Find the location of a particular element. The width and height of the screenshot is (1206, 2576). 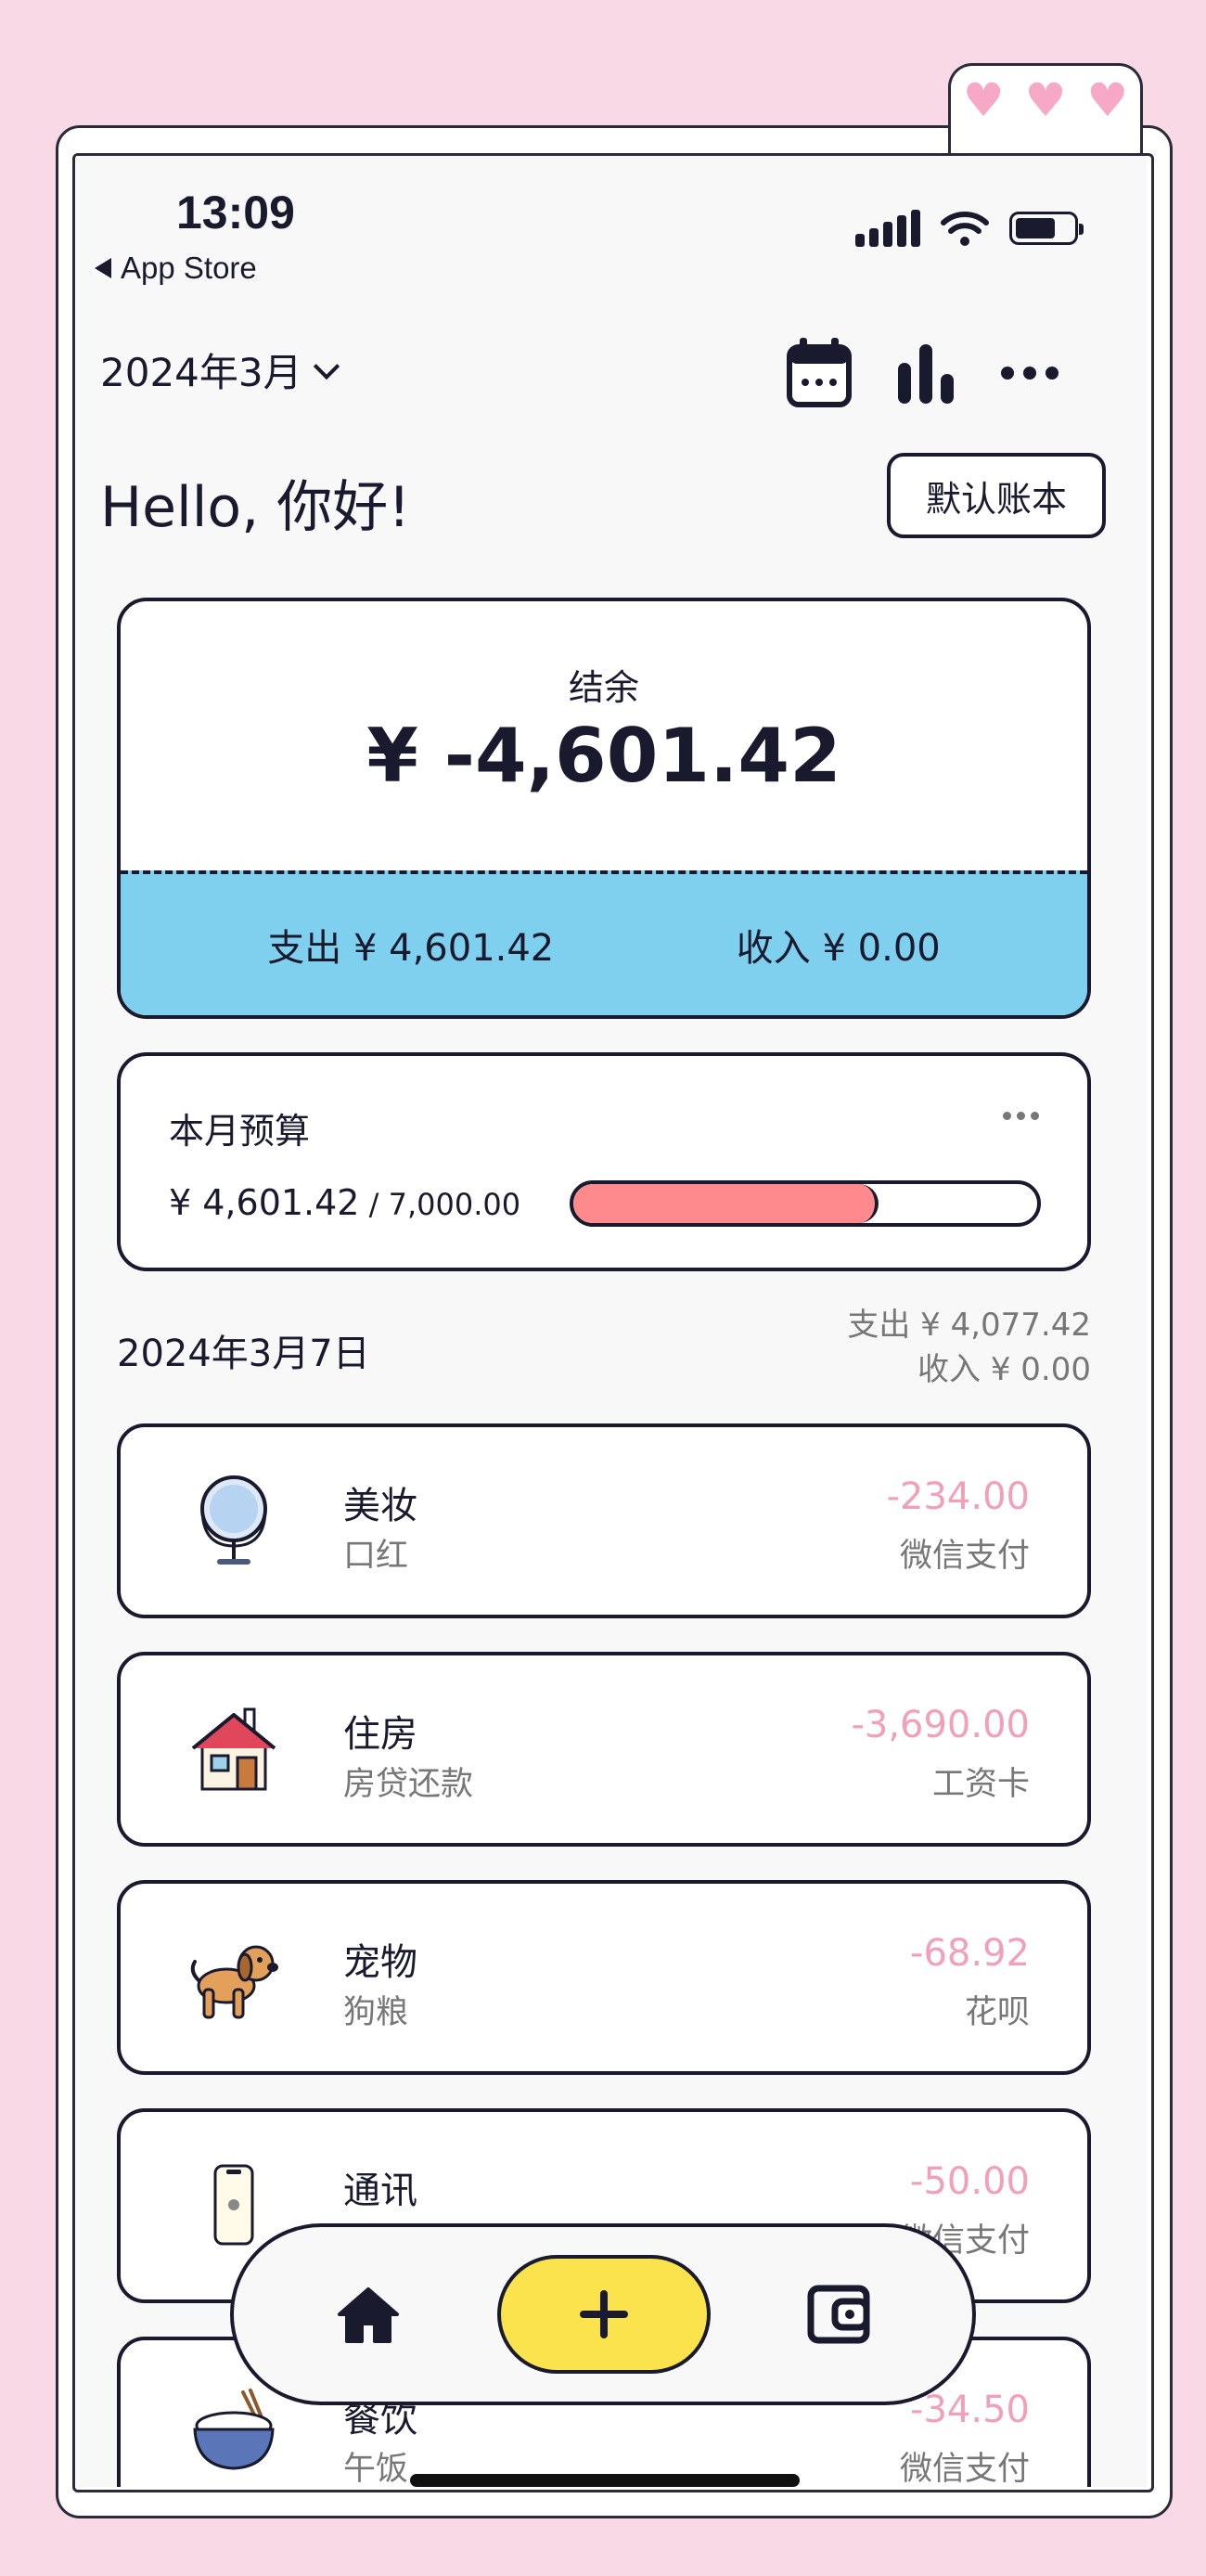

phone-icon is located at coordinates (233, 2205).